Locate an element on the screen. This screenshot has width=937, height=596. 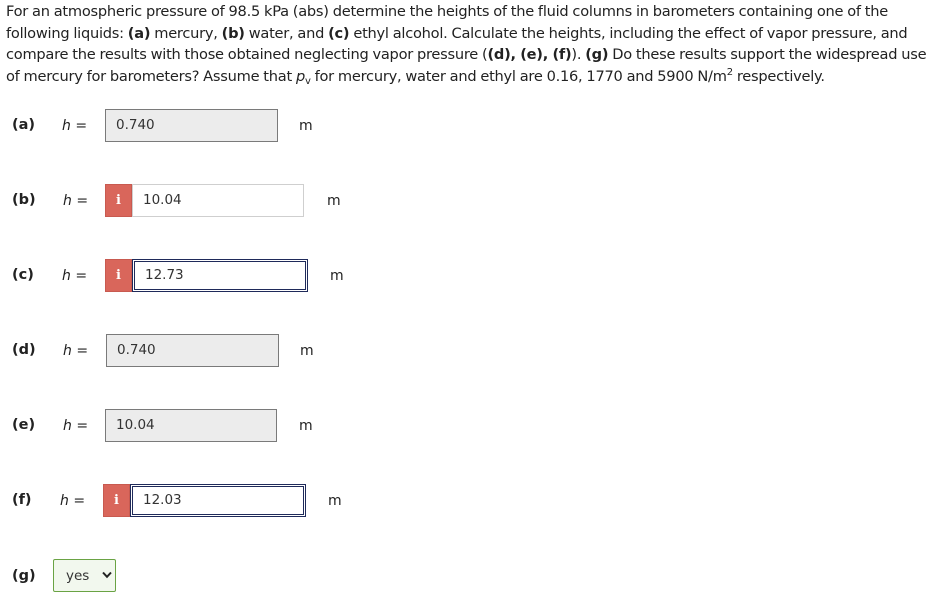
part-e-h-label: h = is located at coordinates (75, 426).